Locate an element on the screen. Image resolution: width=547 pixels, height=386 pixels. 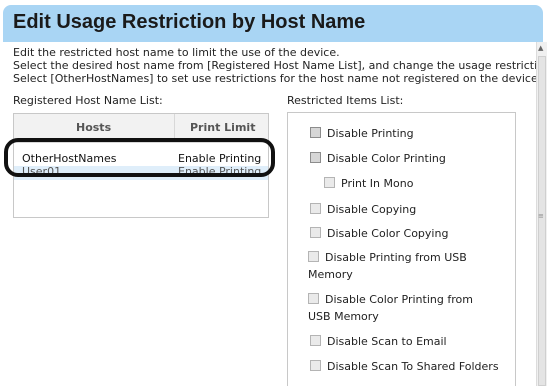
item-label: Disable Scan To Shared Folders is located at coordinates (413, 366).